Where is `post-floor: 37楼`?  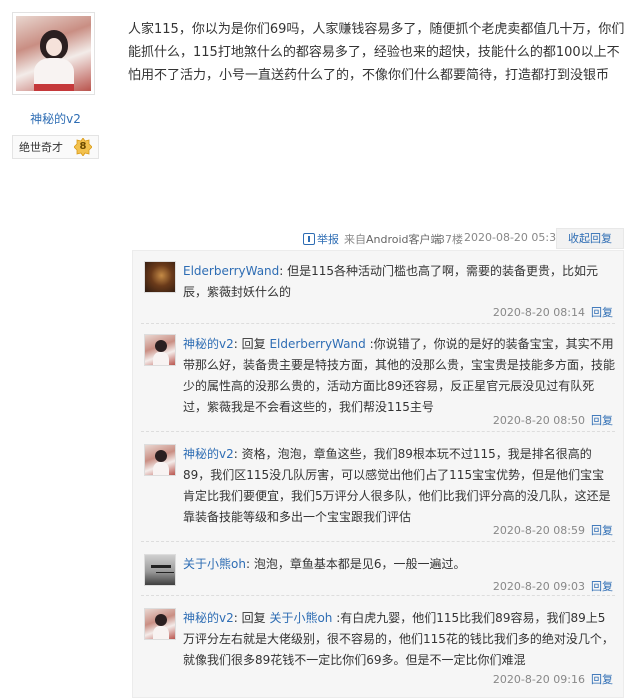 post-floor: 37楼 is located at coordinates (450, 239).